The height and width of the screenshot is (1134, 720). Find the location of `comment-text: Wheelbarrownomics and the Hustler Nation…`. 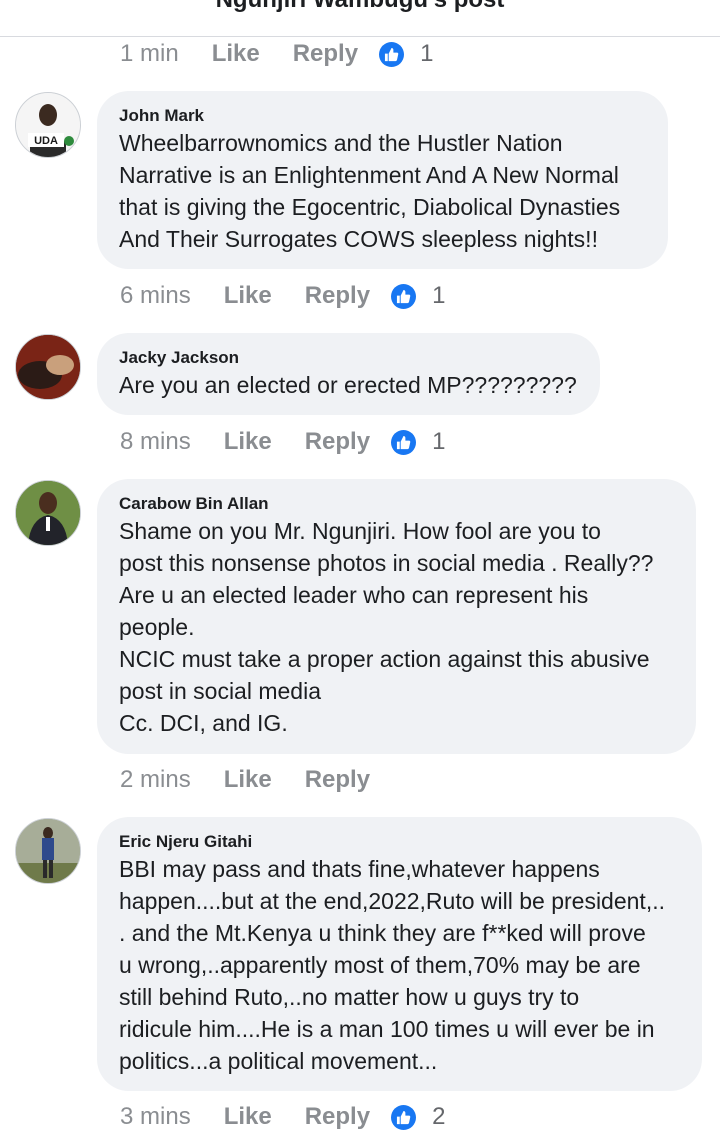

comment-text: Wheelbarrownomics and the Hustler Nation… is located at coordinates (370, 191).